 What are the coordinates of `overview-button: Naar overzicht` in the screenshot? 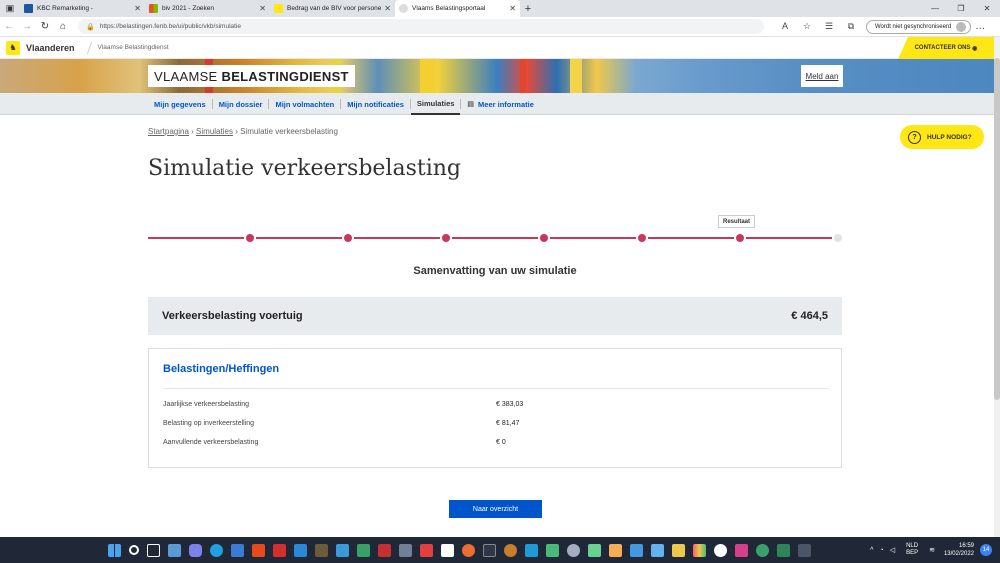 It's located at (495, 509).